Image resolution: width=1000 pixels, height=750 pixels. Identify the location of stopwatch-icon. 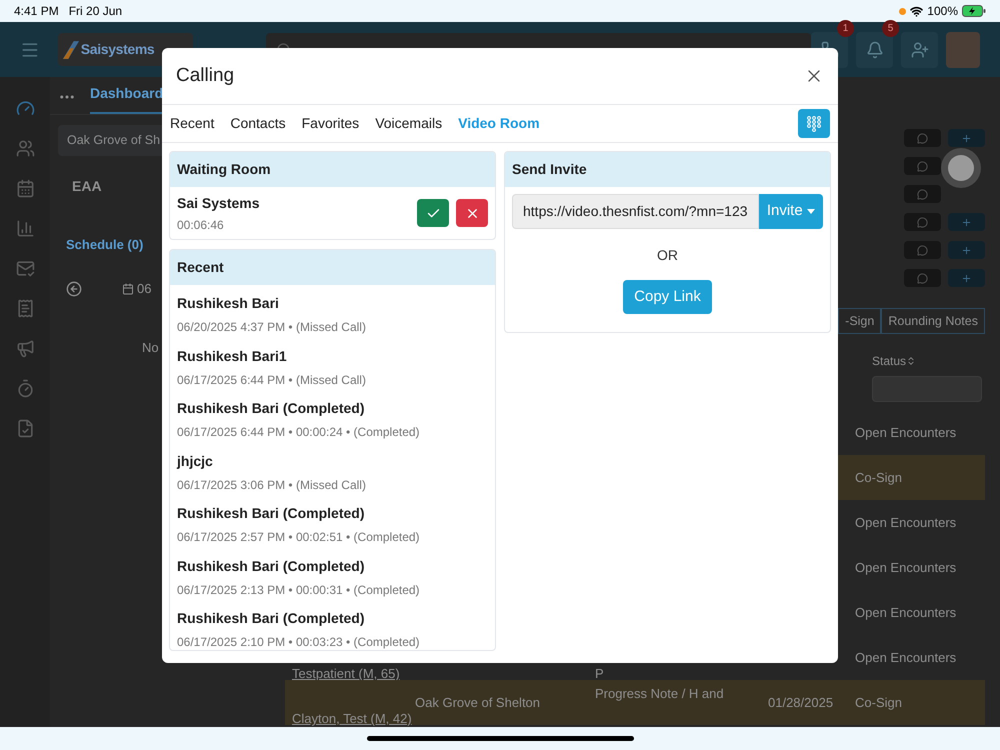
(25, 388).